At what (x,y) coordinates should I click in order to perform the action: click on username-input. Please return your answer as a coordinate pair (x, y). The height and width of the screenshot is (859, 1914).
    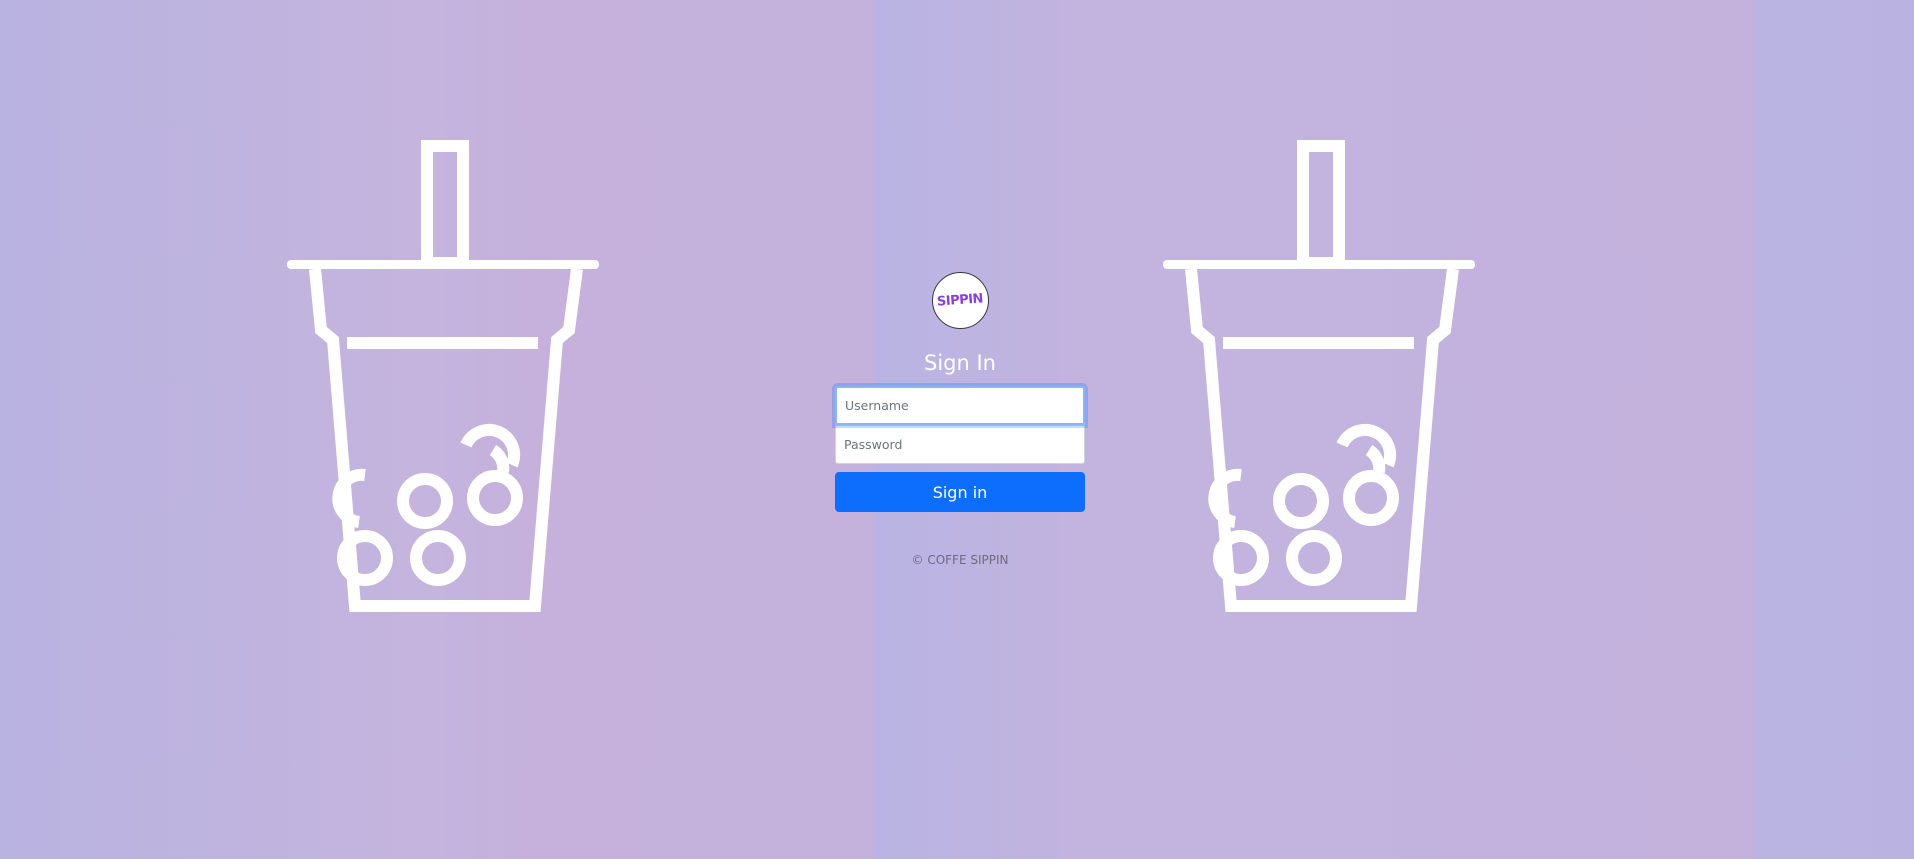
    Looking at the image, I should click on (960, 405).